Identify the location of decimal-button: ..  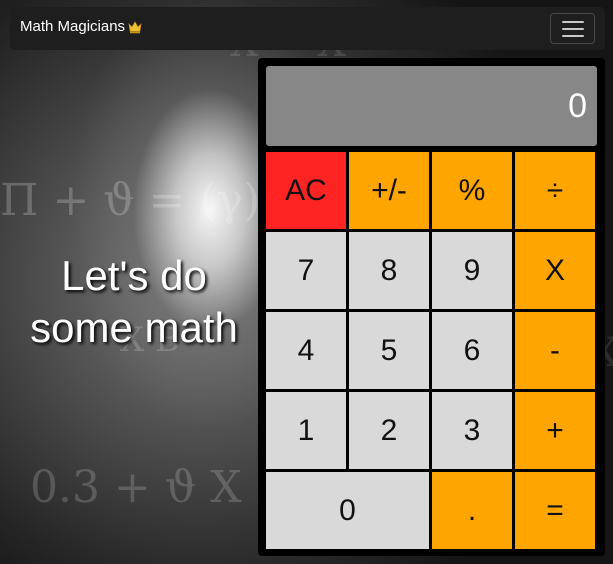
(472, 510).